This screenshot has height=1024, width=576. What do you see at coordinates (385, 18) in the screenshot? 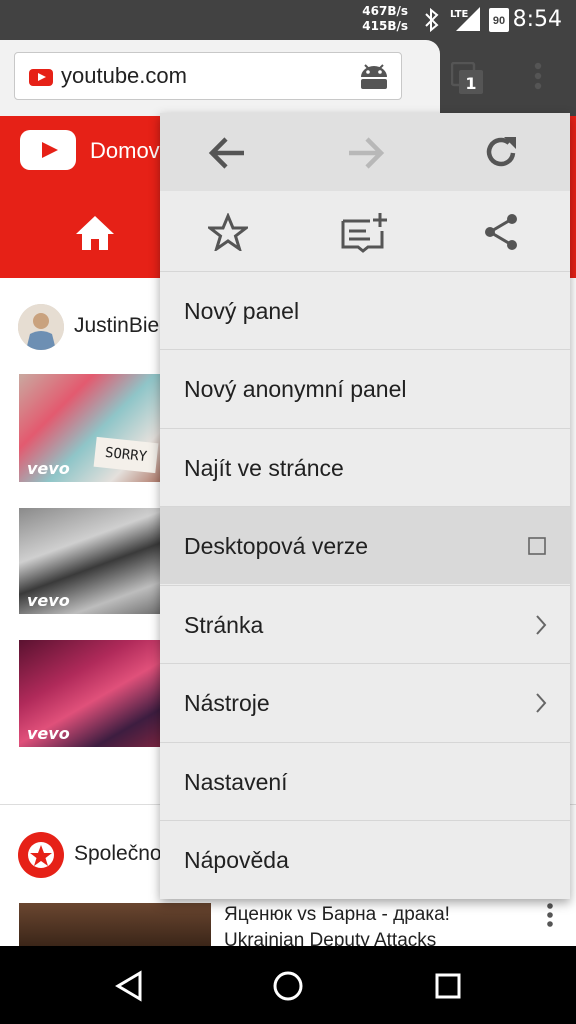
I see `network-speed: 467B/s 415B/s` at bounding box center [385, 18].